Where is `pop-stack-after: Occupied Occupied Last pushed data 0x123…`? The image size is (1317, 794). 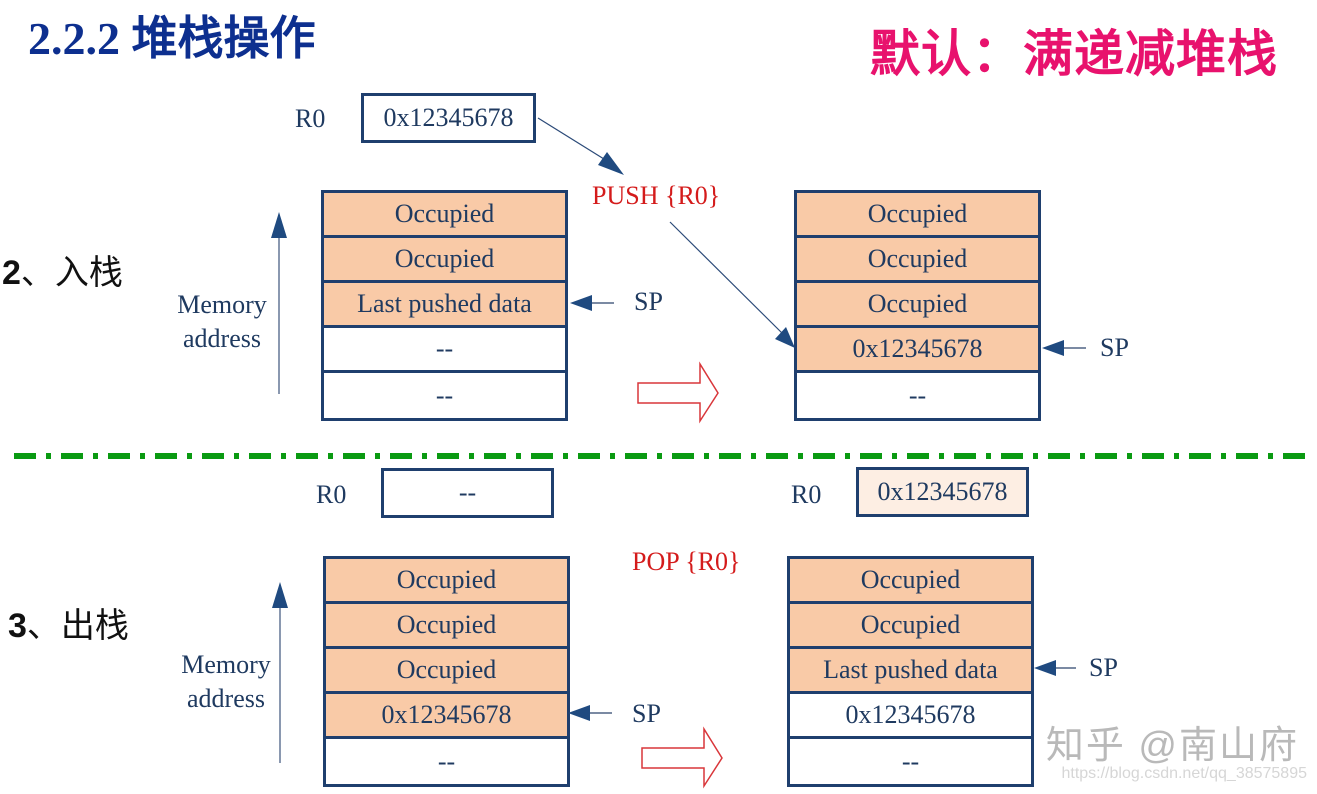
pop-stack-after: Occupied Occupied Last pushed data 0x123… is located at coordinates (910, 671).